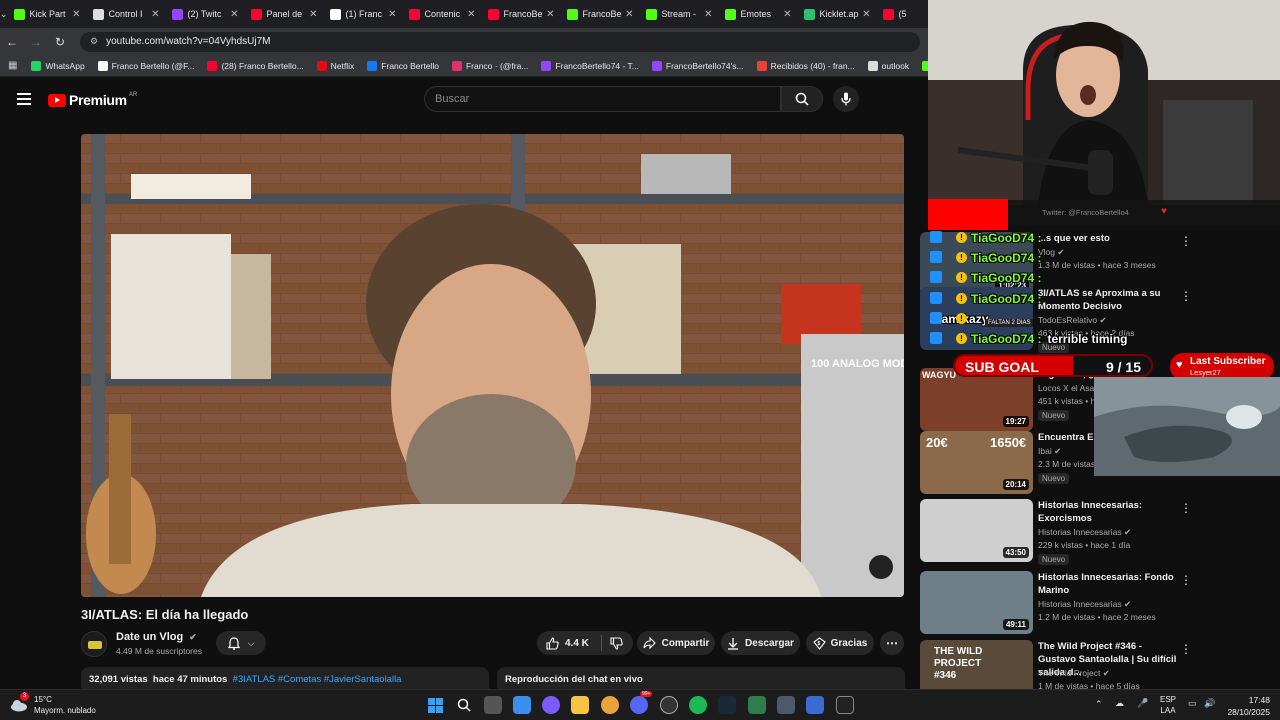 The width and height of the screenshot is (1280, 720). I want to click on app-circle-icon, so click(551, 705).